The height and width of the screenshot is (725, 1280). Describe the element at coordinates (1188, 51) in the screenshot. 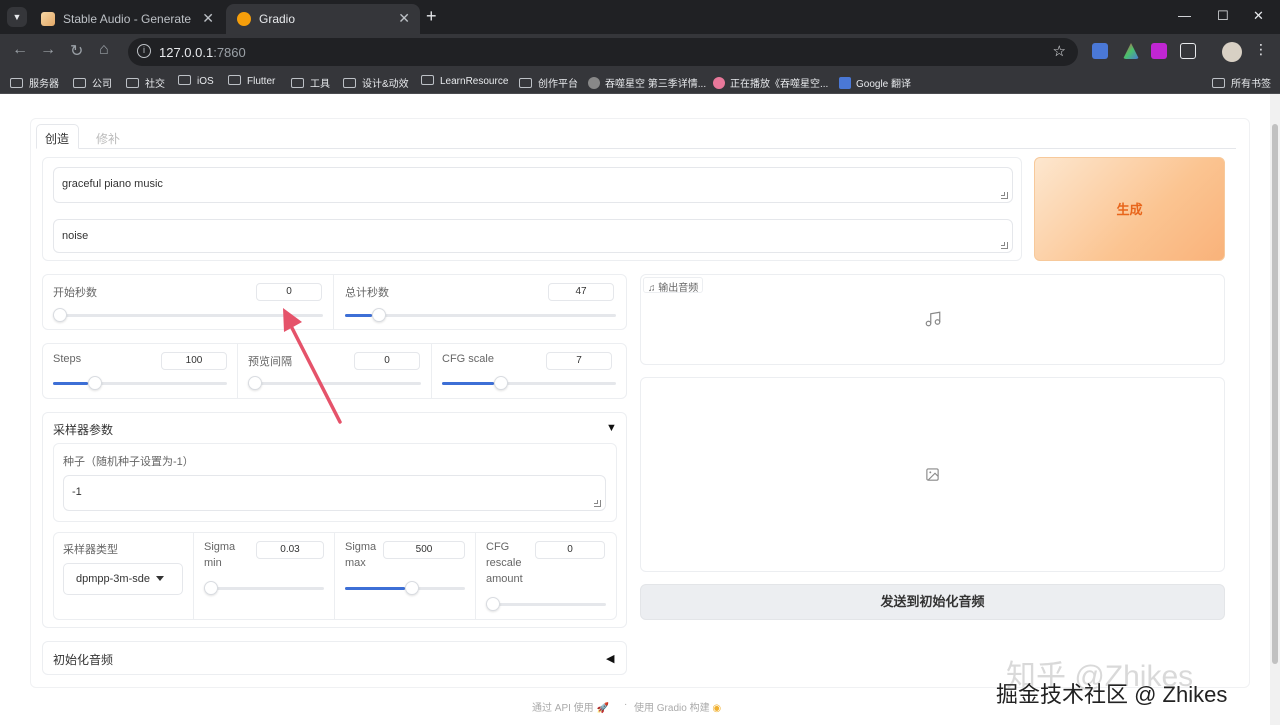

I see `extensions-puzzle-icon` at that location.